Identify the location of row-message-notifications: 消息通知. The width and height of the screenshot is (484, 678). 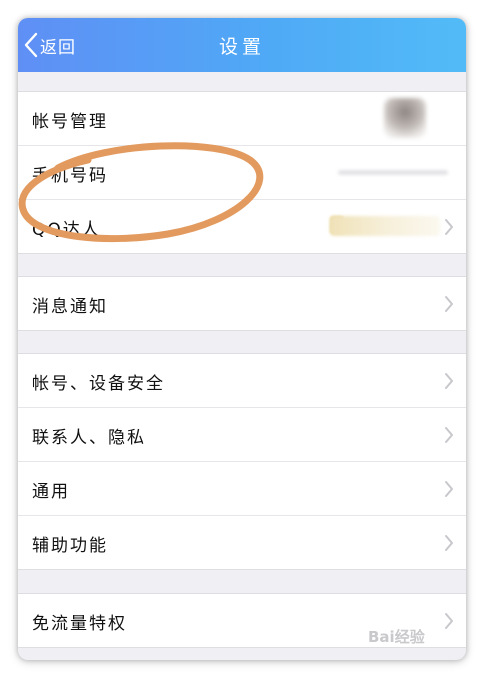
(242, 303).